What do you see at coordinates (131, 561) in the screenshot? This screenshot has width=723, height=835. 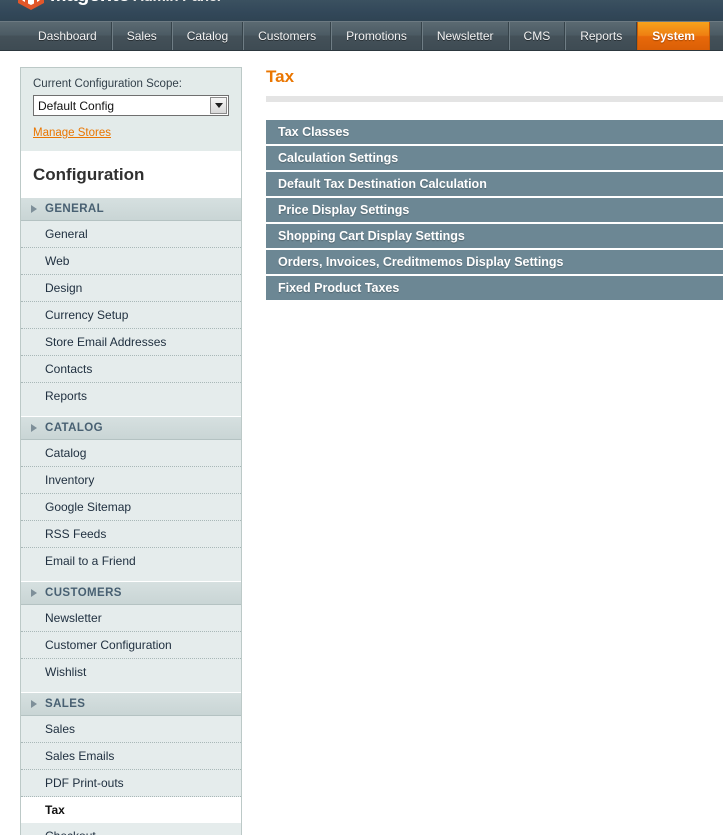 I see `sidebar-item-email-to-a-friend: Email to a Friend` at bounding box center [131, 561].